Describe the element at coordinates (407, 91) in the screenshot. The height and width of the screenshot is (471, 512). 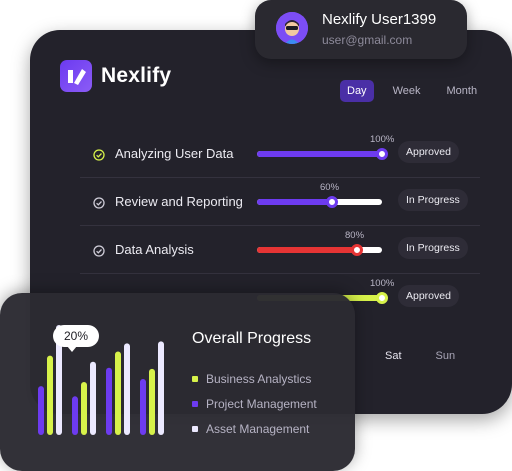
I see `tab-week: Week` at that location.